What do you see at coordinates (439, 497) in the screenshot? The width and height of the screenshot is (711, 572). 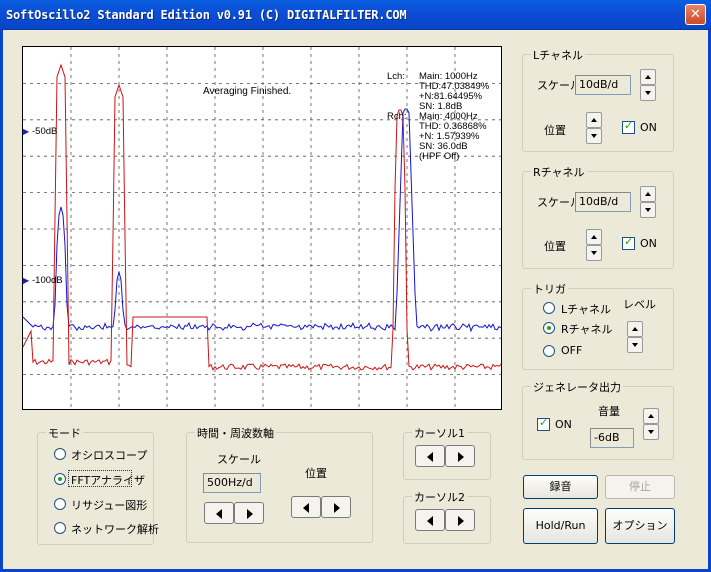 I see `cursor2-group-title: カーソル2` at bounding box center [439, 497].